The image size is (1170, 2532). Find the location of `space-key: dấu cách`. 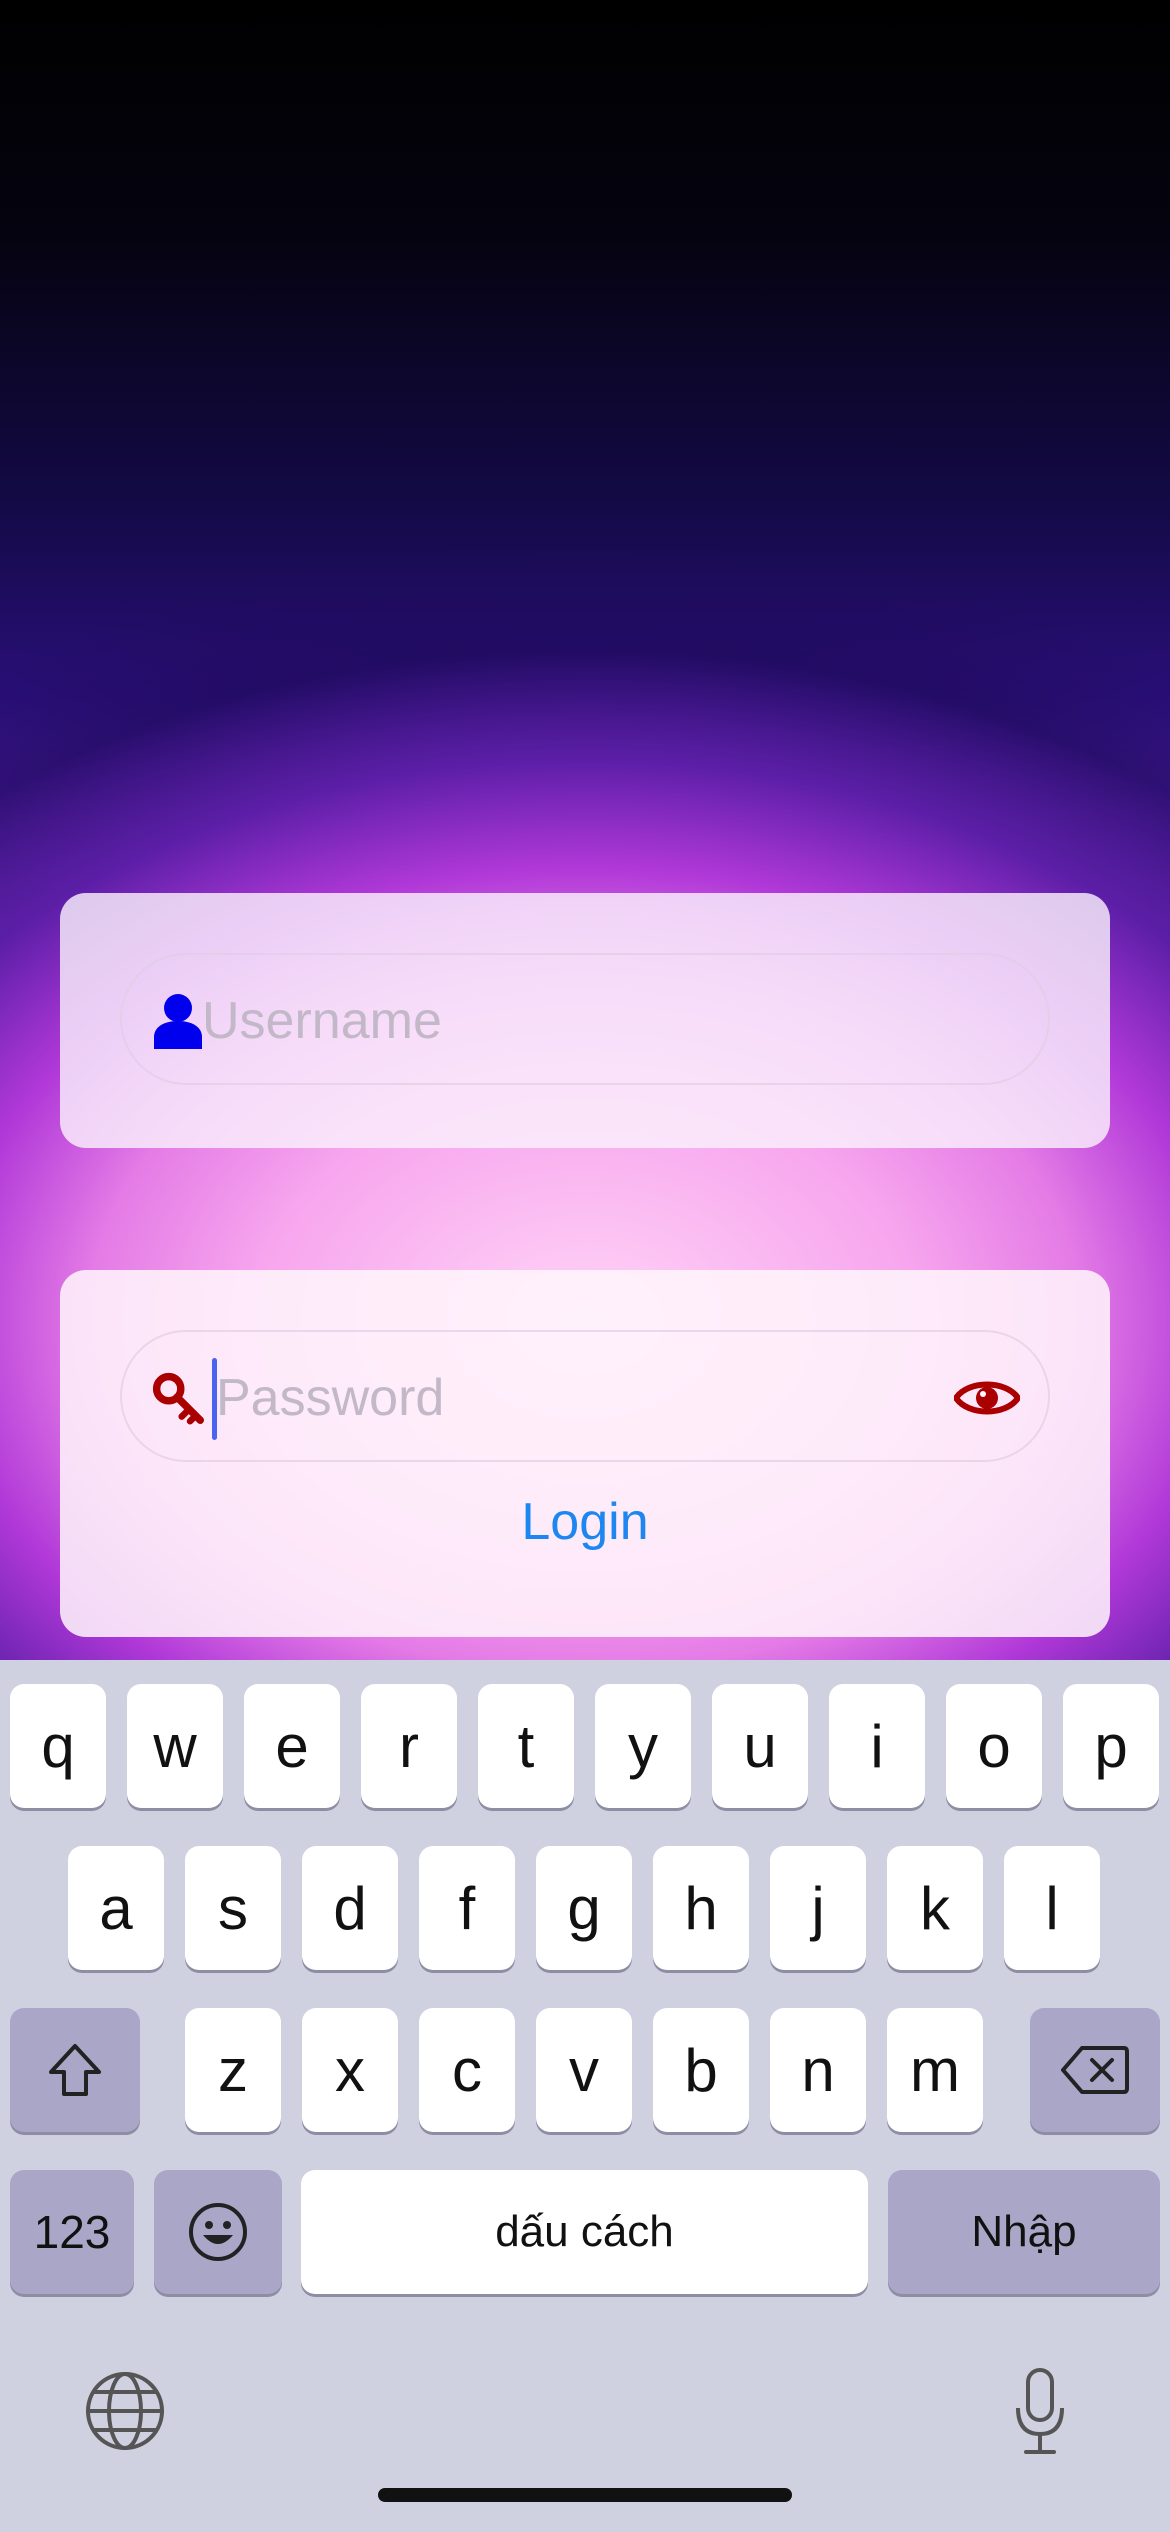

space-key: dấu cách is located at coordinates (584, 2232).